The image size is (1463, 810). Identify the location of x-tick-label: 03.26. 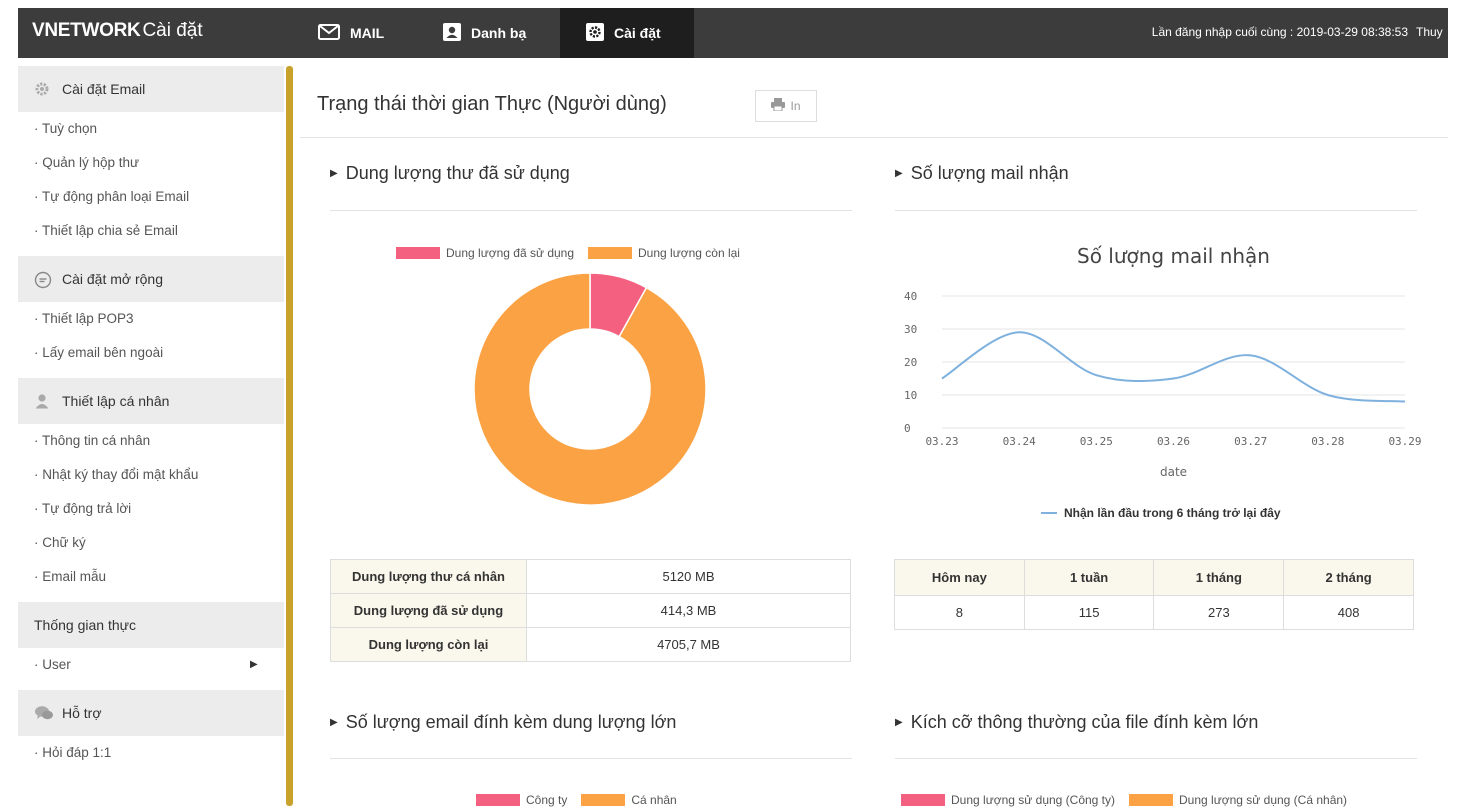
(1173, 441).